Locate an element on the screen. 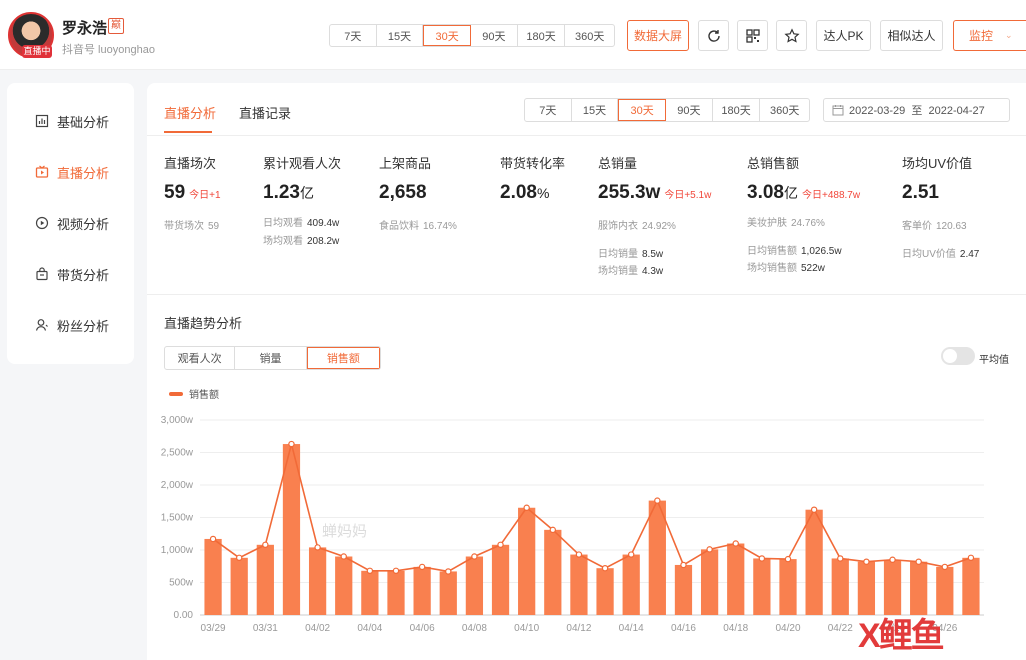  douyin-id: 抖音号 luoyonghao is located at coordinates (108, 50).